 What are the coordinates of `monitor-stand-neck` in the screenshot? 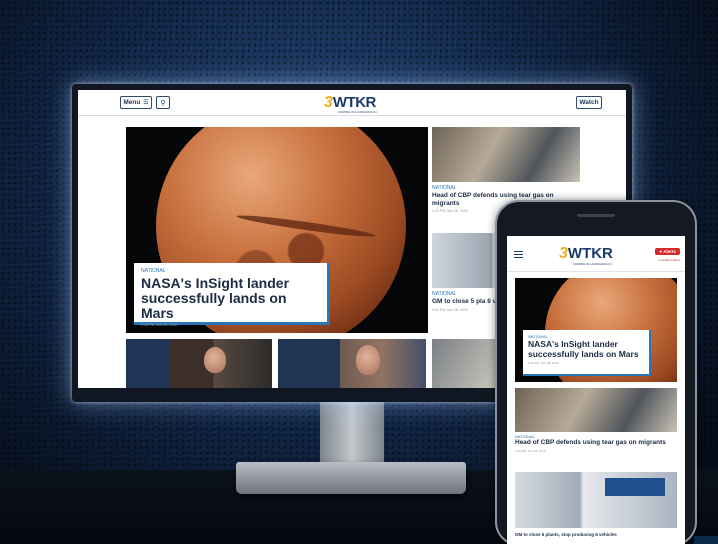 It's located at (352, 433).